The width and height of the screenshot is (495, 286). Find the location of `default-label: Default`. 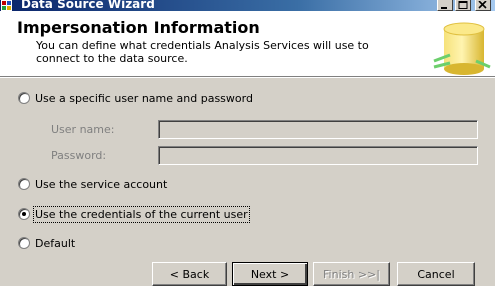

default-label: Default is located at coordinates (55, 243).